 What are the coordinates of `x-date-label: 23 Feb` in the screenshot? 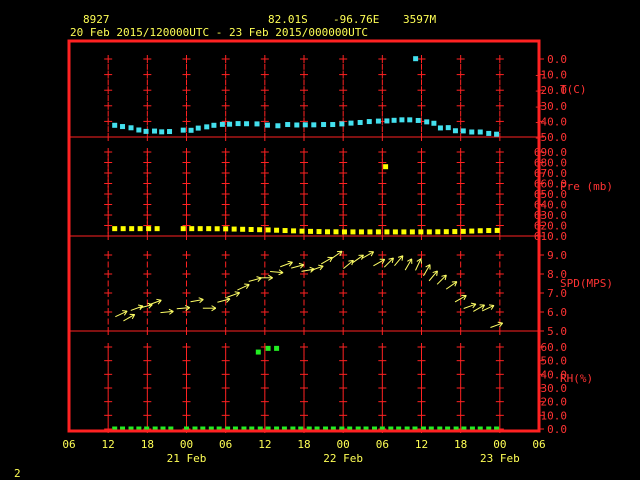 It's located at (500, 458).